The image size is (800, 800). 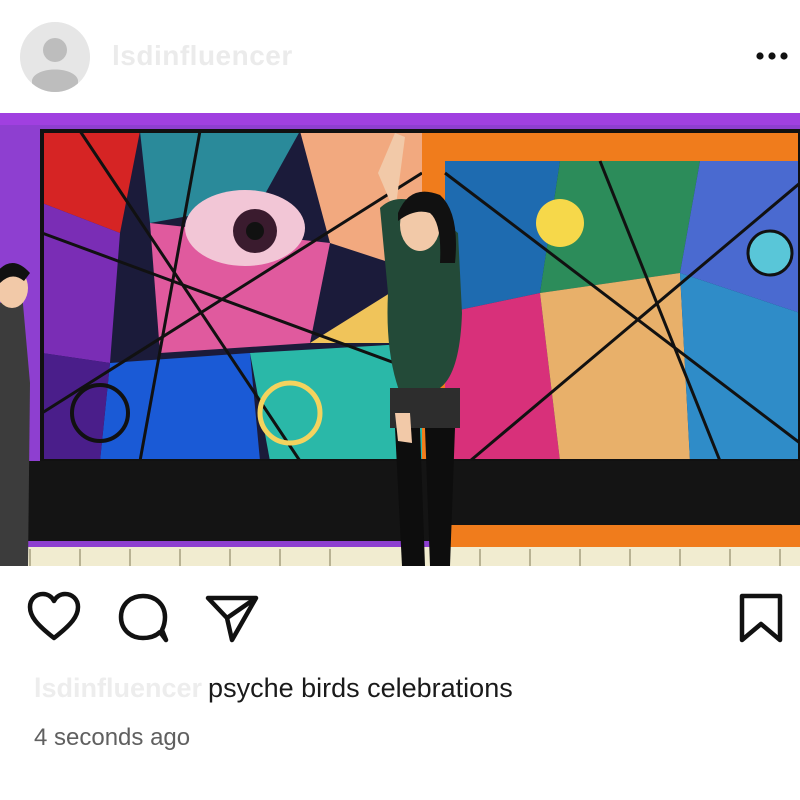 I want to click on share-button, so click(x=232, y=618).